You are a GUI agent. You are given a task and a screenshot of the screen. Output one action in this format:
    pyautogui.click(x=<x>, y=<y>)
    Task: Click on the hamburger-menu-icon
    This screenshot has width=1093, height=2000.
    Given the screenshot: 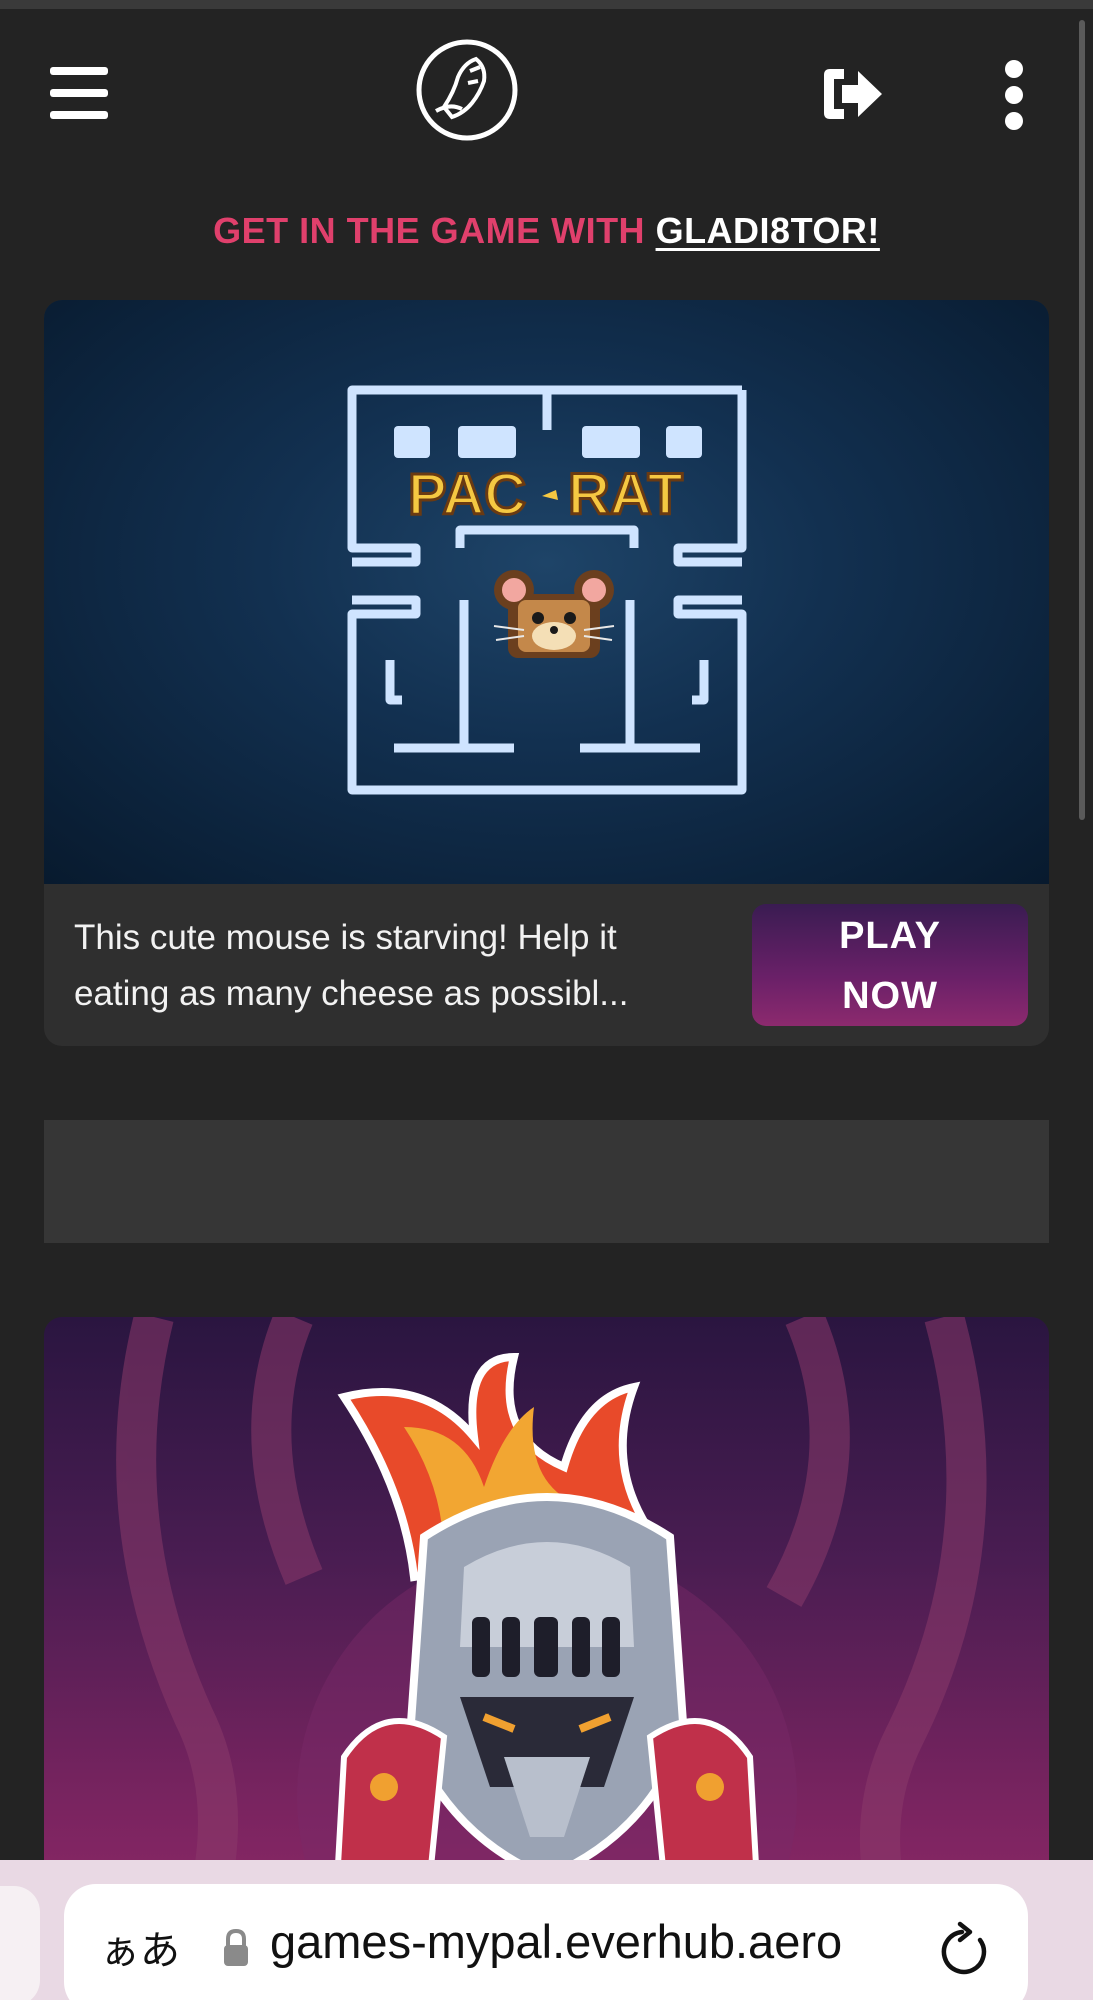 What is the action you would take?
    pyautogui.click(x=79, y=93)
    